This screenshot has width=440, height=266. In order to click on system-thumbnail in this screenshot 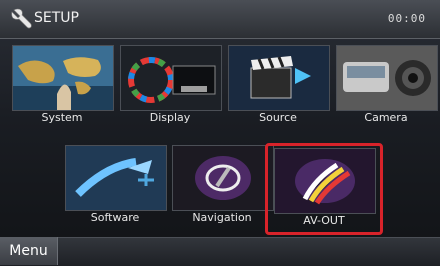, I will do `click(63, 78)`.